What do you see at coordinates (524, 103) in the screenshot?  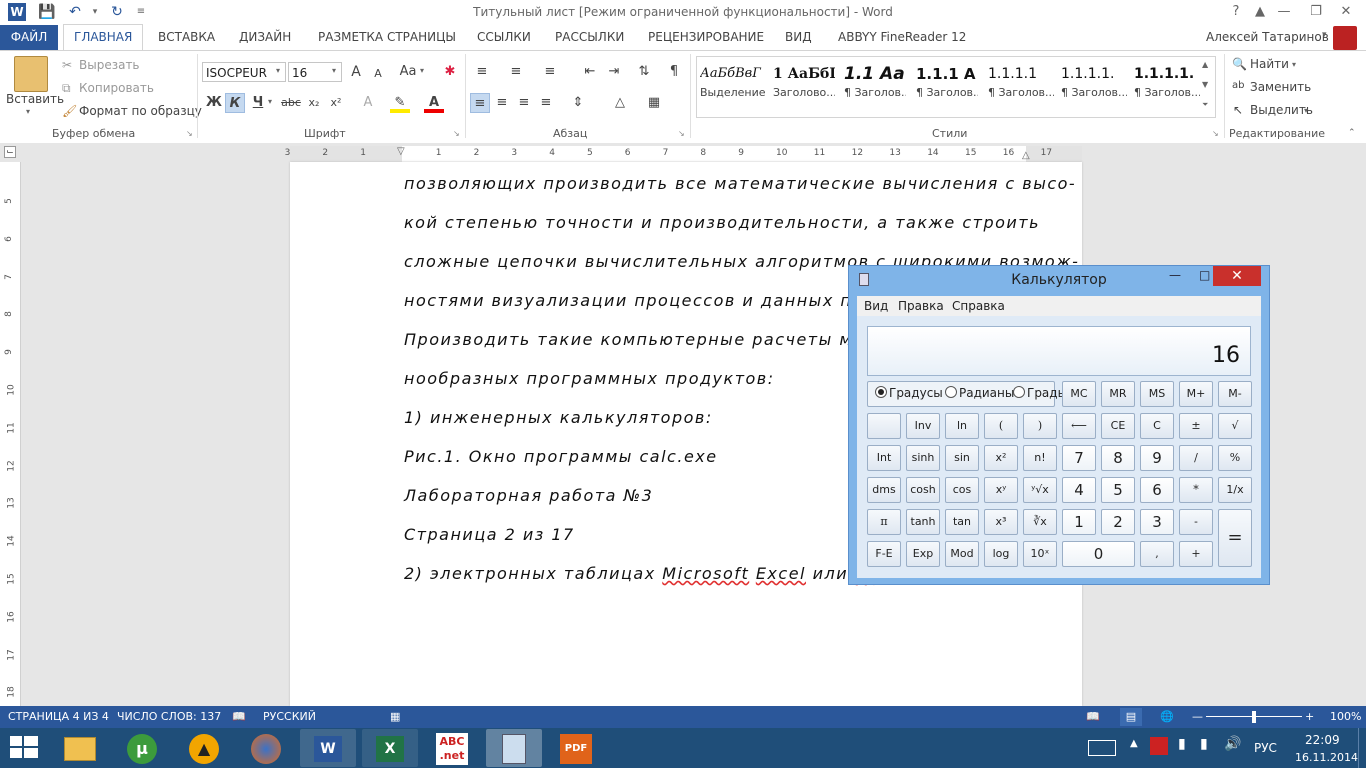 I see `align-right-icon: ≡` at bounding box center [524, 103].